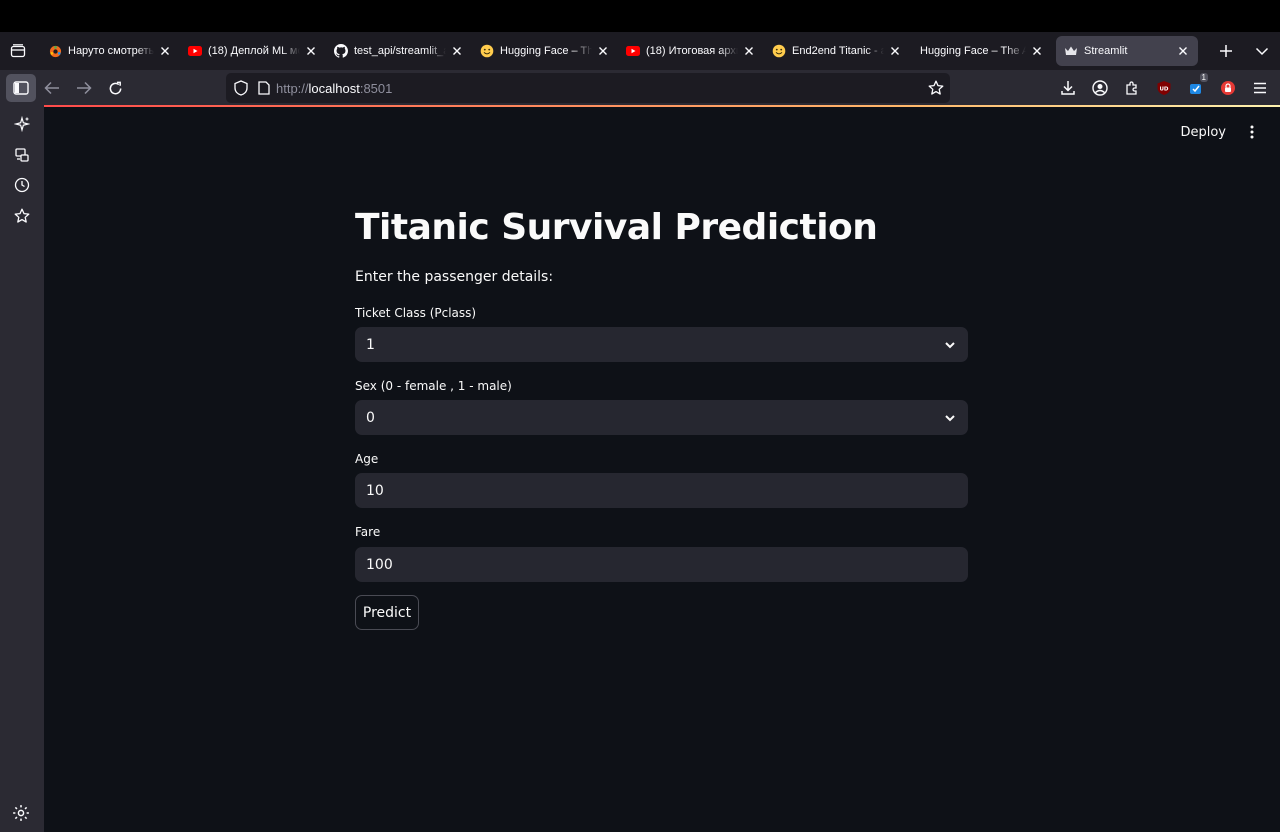 This screenshot has height=832, width=1280. I want to click on bookmark-star-icon, so click(936, 88).